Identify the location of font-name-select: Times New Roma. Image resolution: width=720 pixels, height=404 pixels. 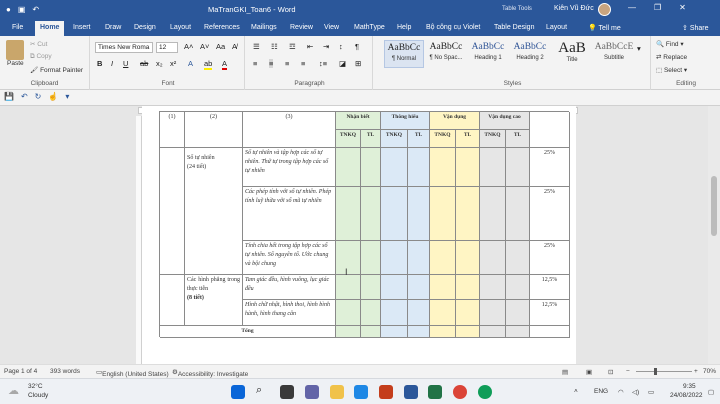
(124, 47).